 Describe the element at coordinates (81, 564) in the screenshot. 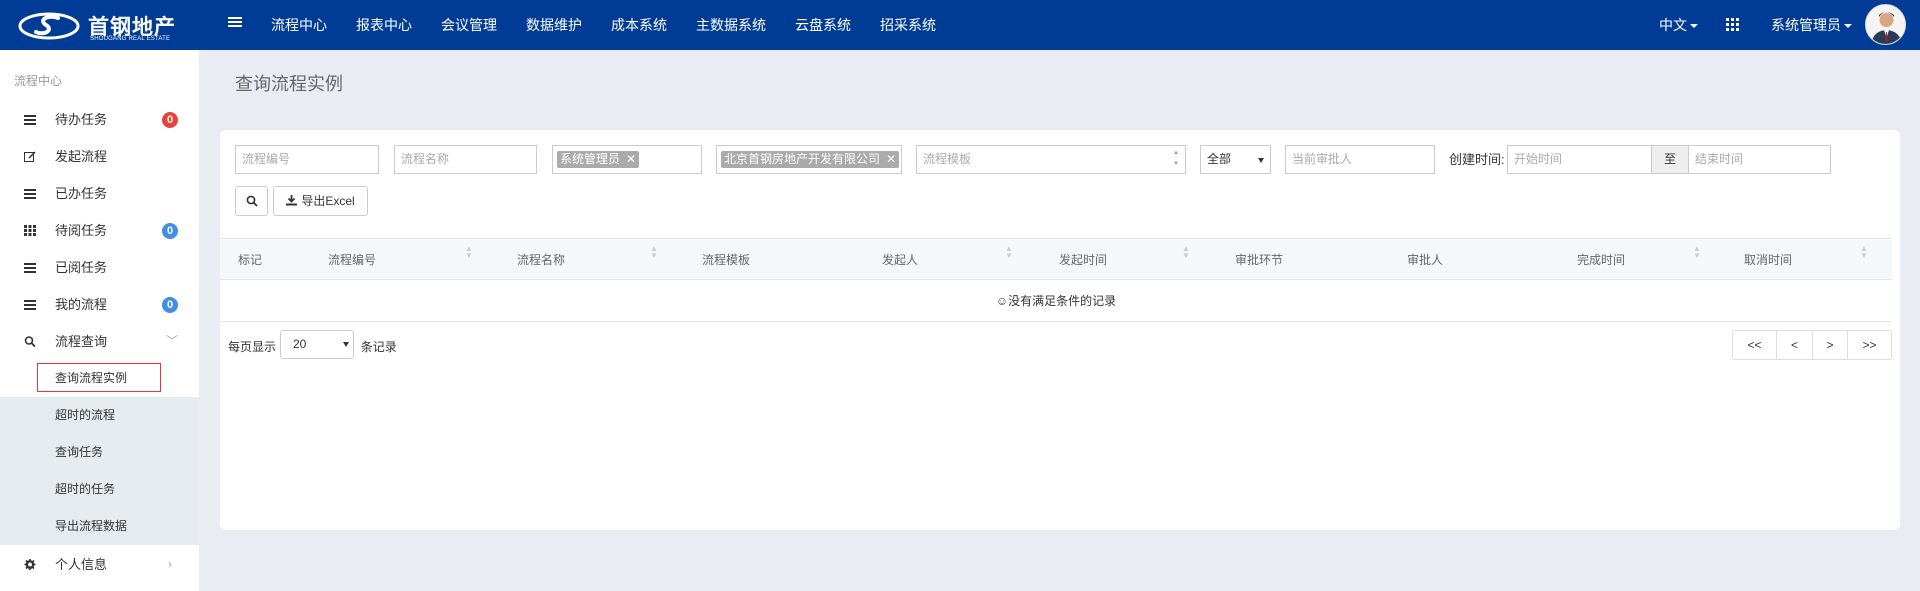

I see `sidebar-item-label: 个人信息` at that location.